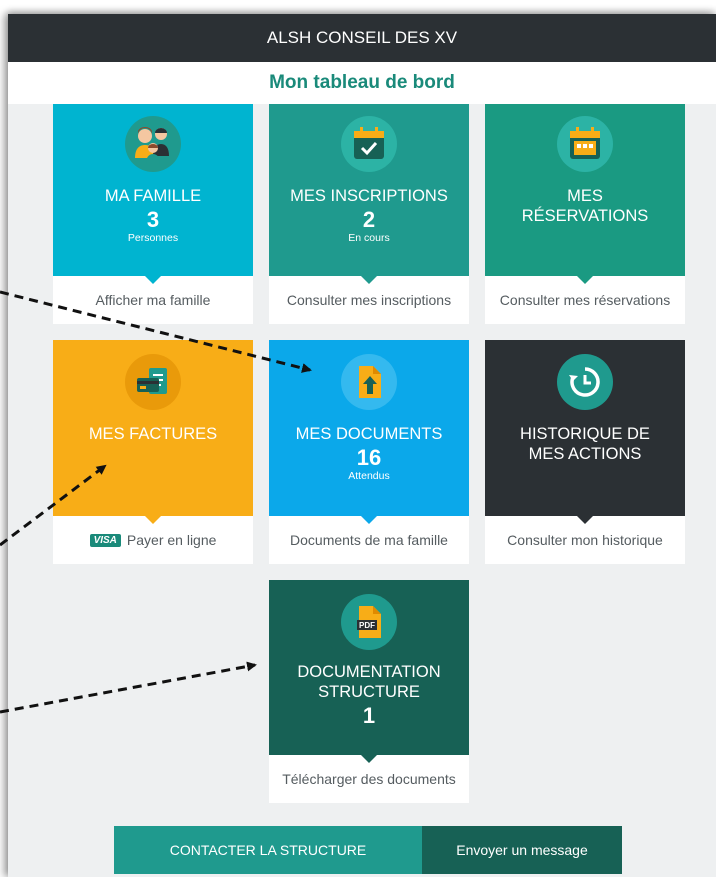  Describe the element at coordinates (369, 382) in the screenshot. I see `upload-document-icon` at that location.